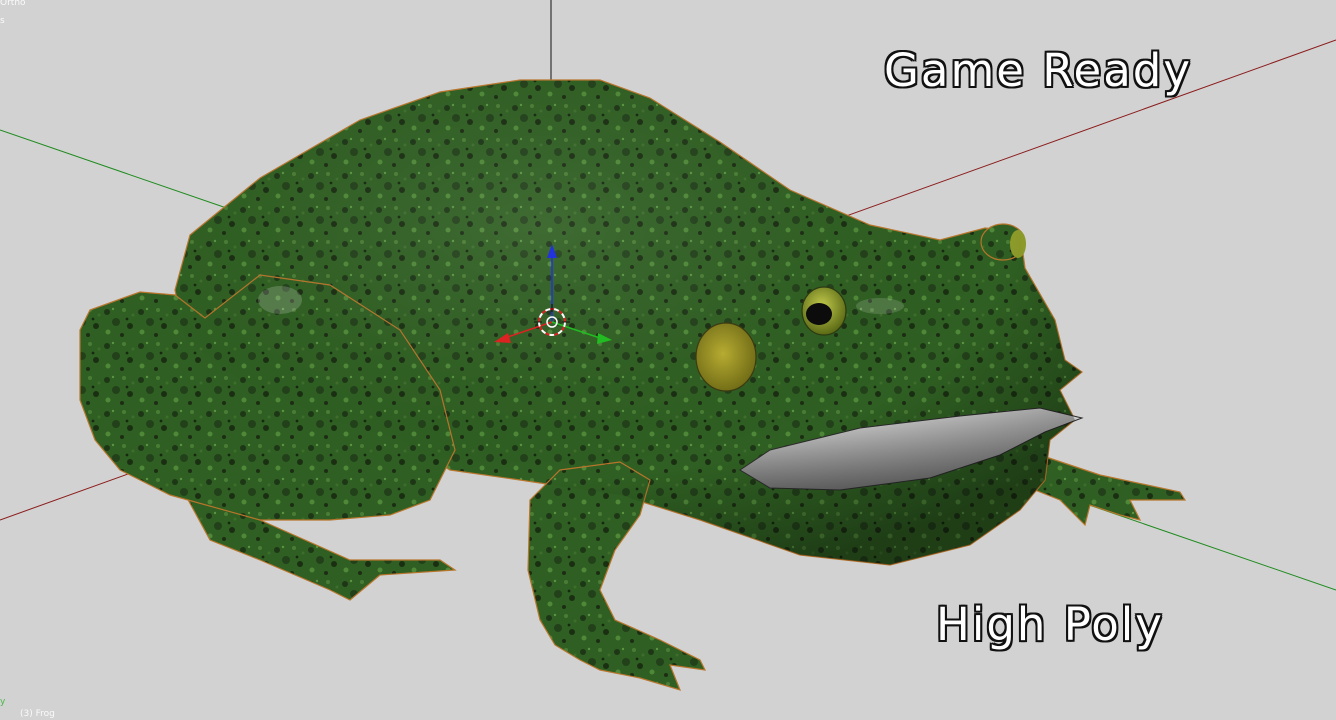 The image size is (1336, 720). I want to click on frog-brow-highlight, so click(880, 306).